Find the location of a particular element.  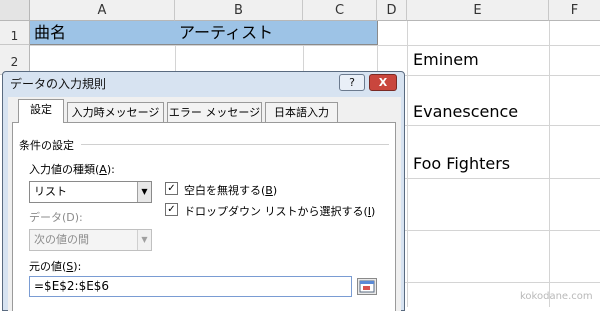

watermark: kokodane.com is located at coordinates (556, 296).